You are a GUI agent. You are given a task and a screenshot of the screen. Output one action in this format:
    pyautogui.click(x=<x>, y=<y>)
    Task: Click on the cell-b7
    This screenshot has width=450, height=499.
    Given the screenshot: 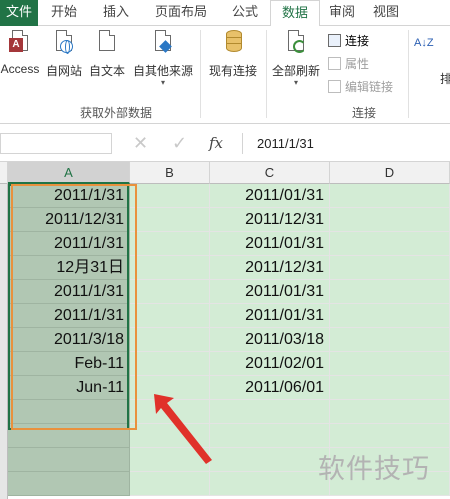 What is the action you would take?
    pyautogui.click(x=170, y=340)
    